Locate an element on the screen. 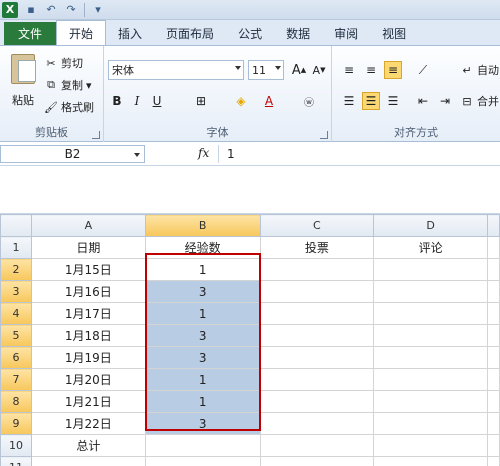  orientation-icon: ⟋ is located at coordinates (423, 70).